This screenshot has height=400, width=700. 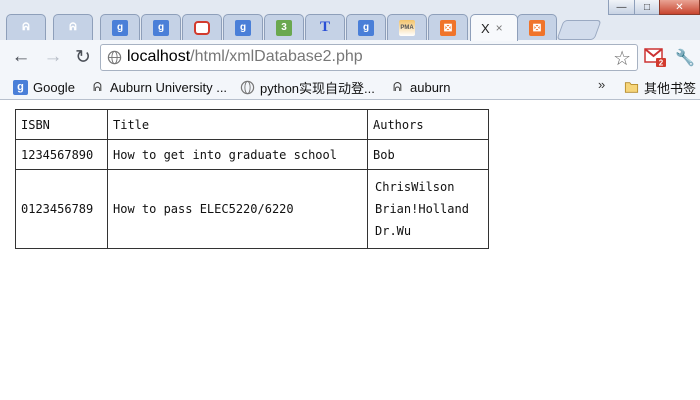 I want to click on column-header-isbn: ISBN, so click(x=61, y=124).